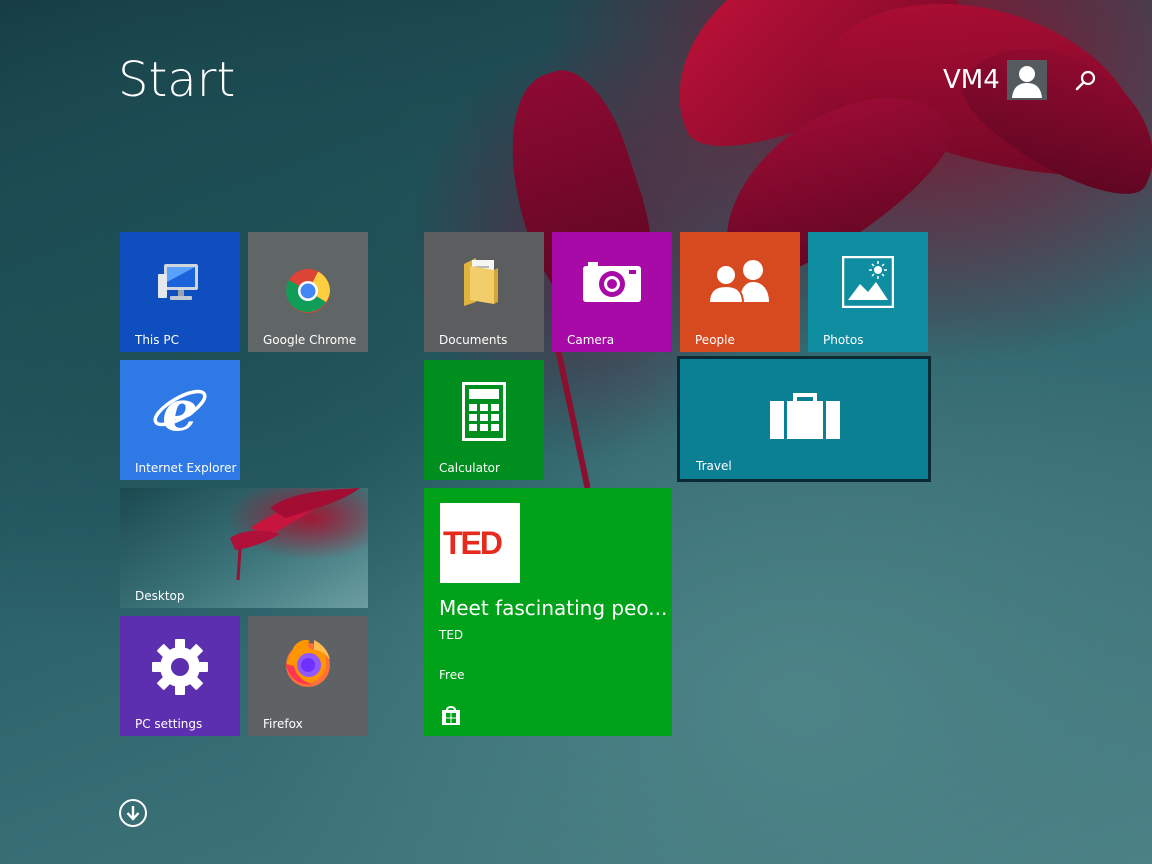 This screenshot has height=864, width=1152. Describe the element at coordinates (469, 468) in the screenshot. I see `tile-label: Calculator` at that location.